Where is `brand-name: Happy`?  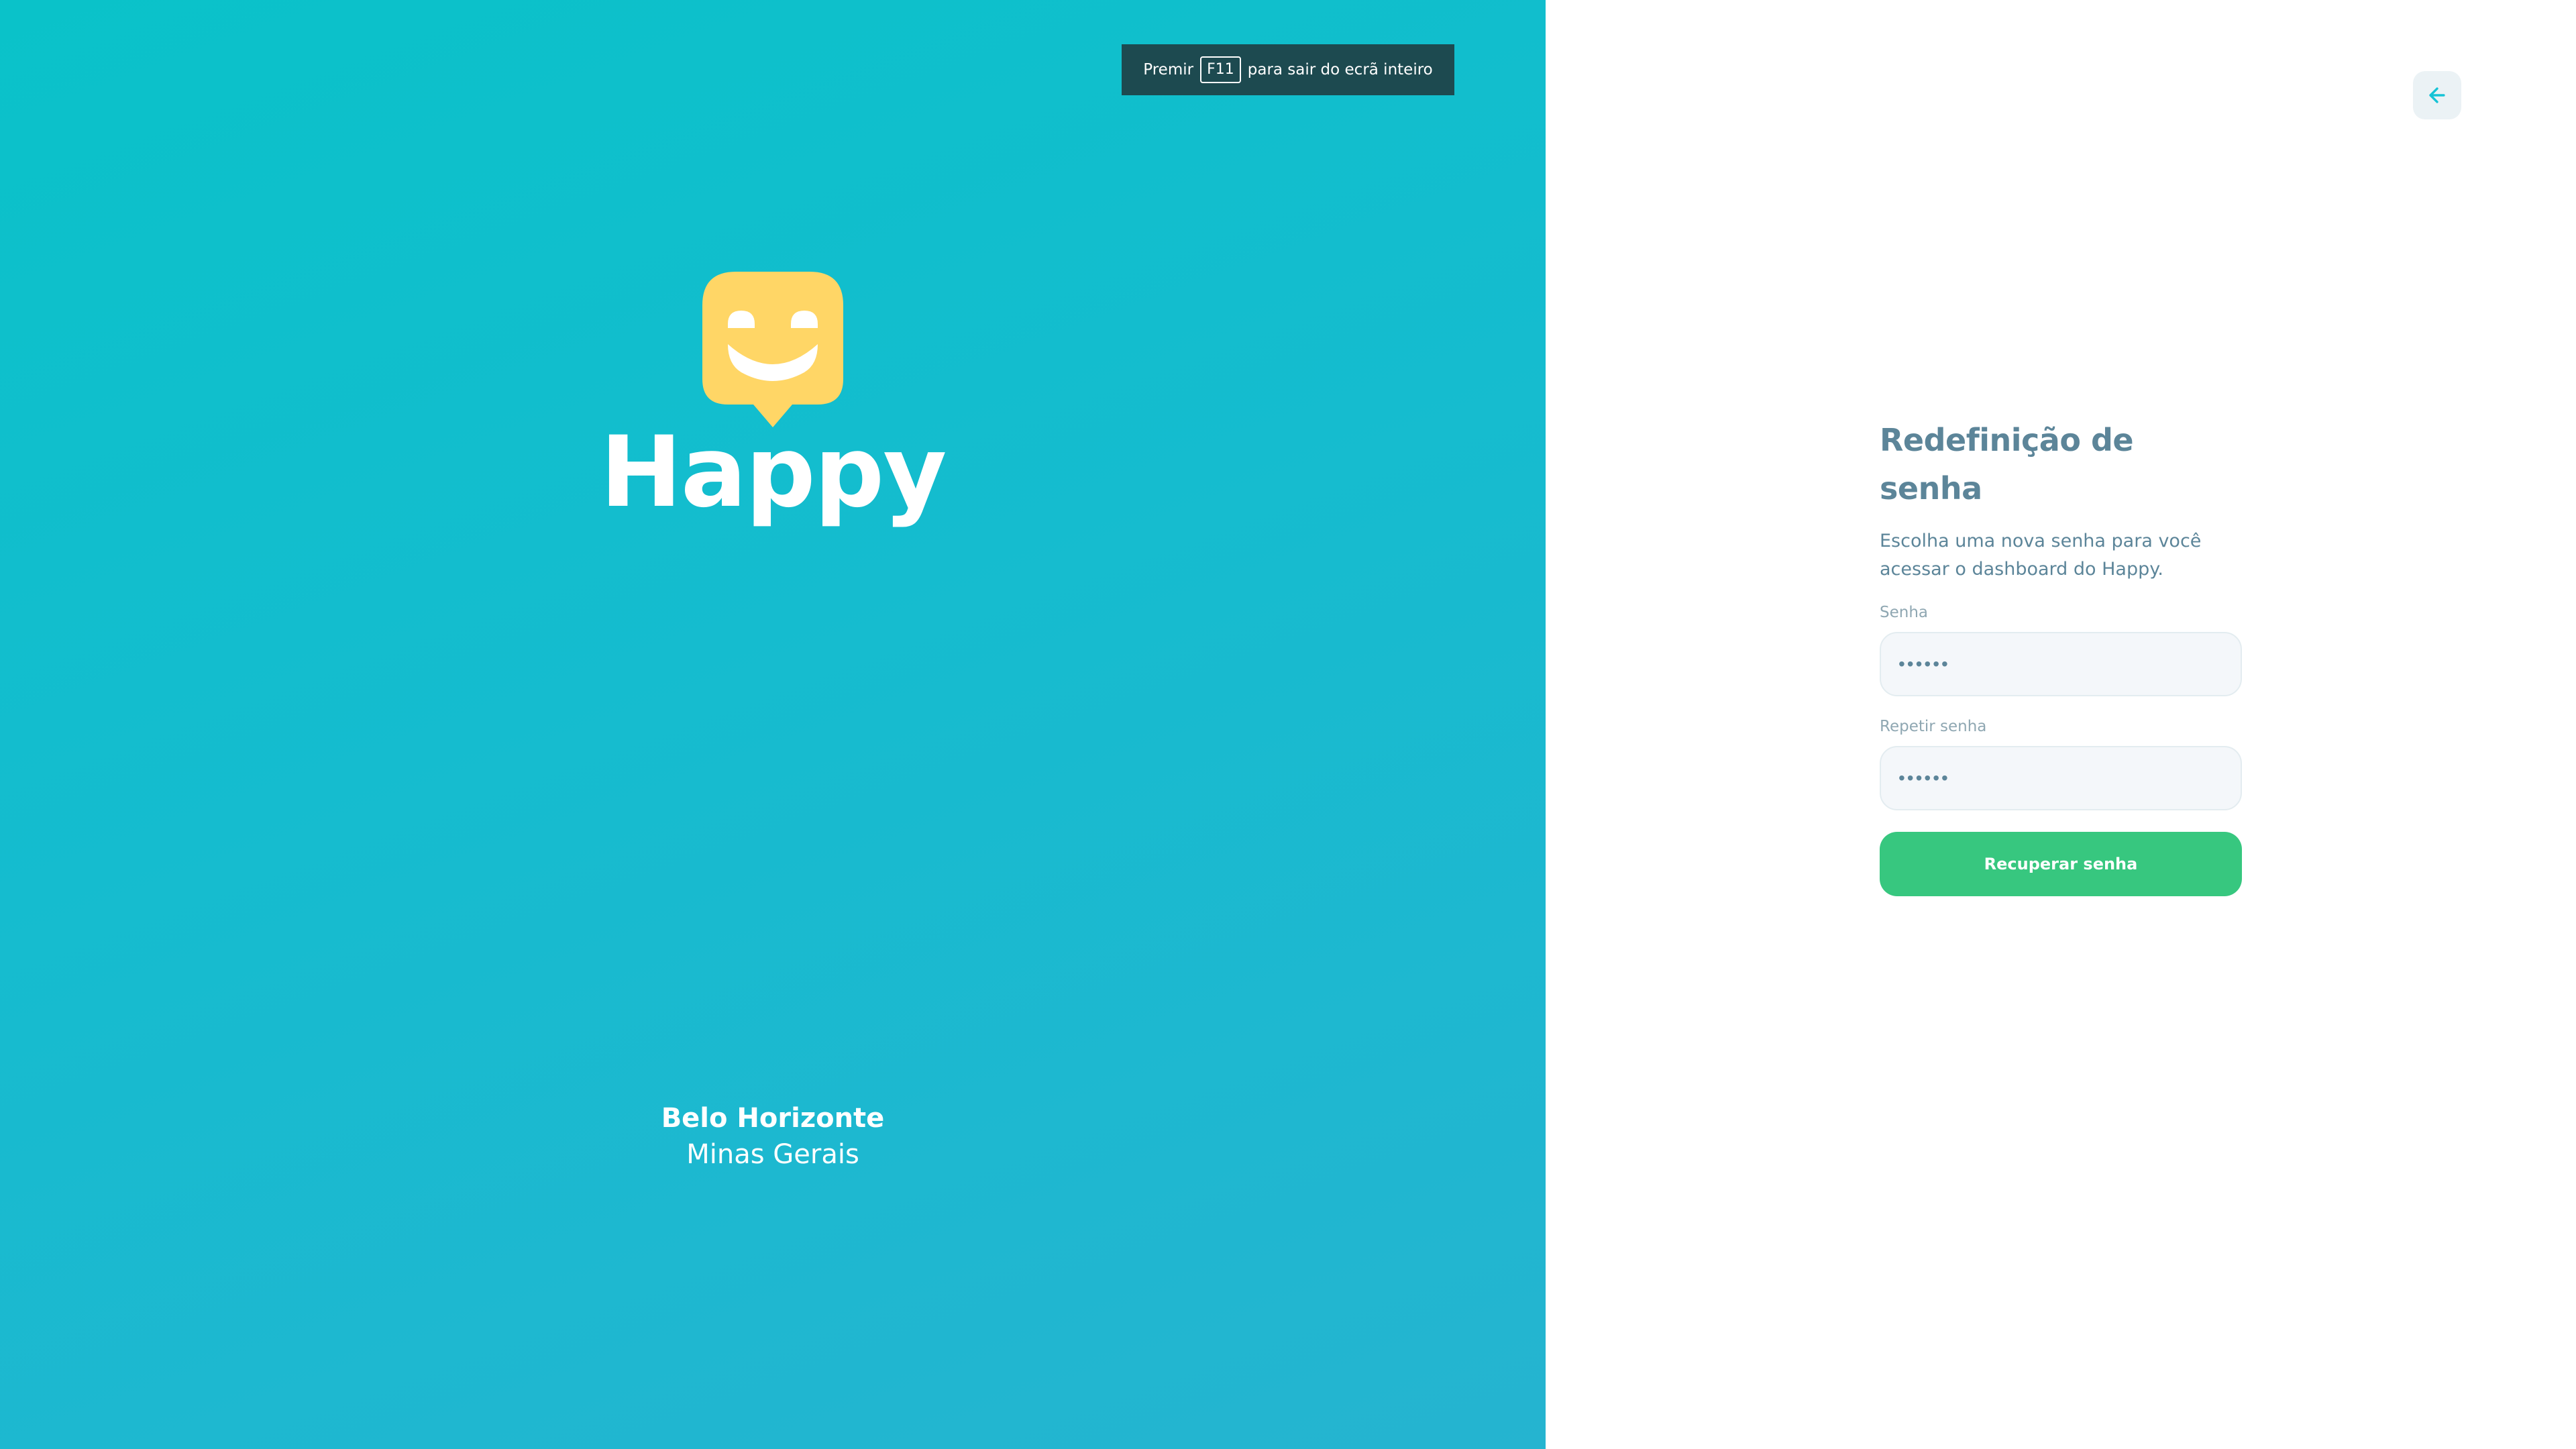 brand-name: Happy is located at coordinates (773, 472).